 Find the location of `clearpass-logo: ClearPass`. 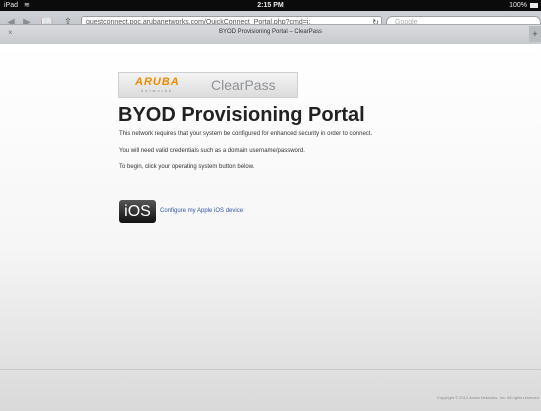

clearpass-logo: ClearPass is located at coordinates (243, 85).